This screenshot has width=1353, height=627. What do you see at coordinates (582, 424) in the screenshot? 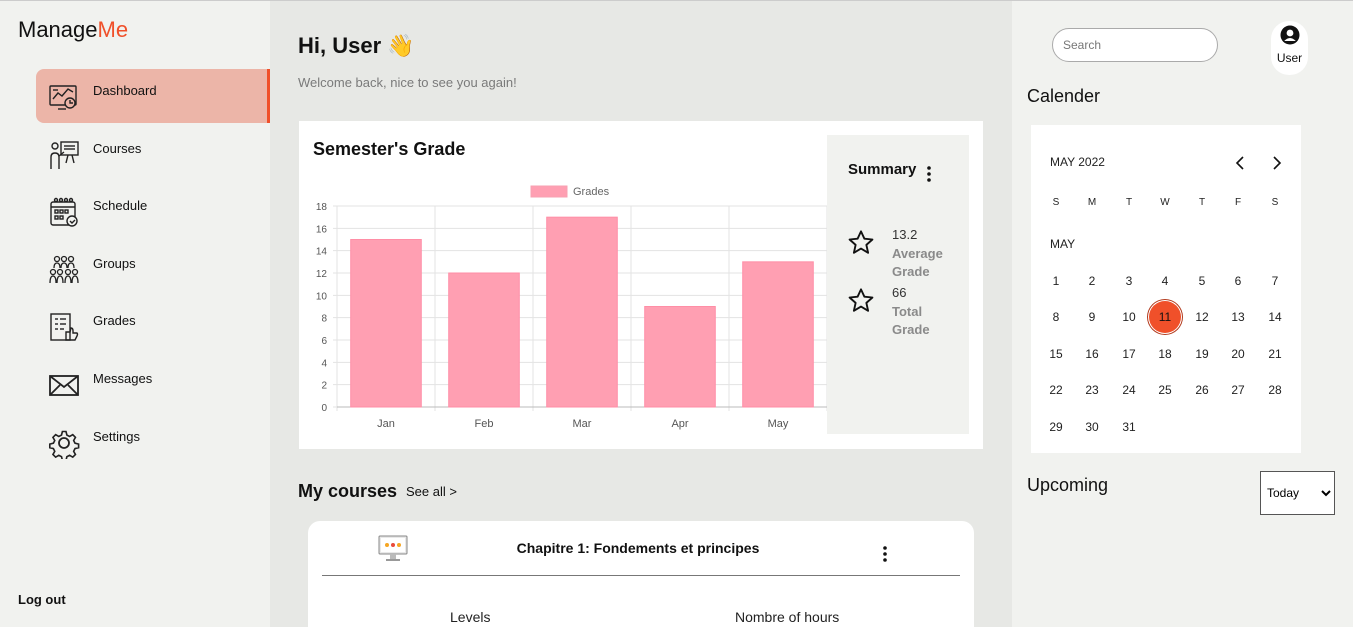
I see `x-tick-label: Mar` at bounding box center [582, 424].